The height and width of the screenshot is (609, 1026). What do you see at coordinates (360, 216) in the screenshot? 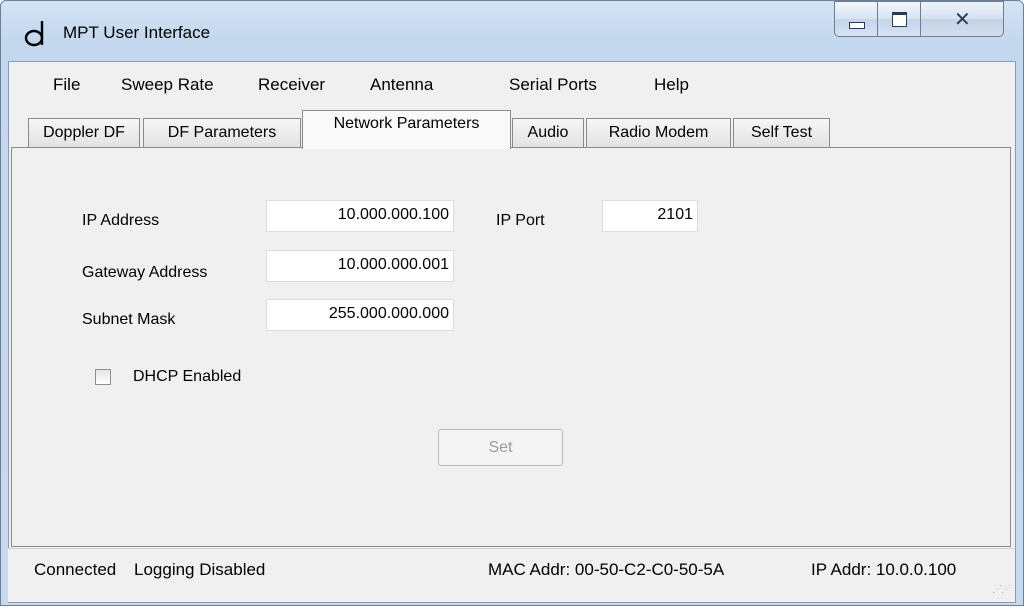
I see `ip-address-input: 10.000.000.100` at bounding box center [360, 216].